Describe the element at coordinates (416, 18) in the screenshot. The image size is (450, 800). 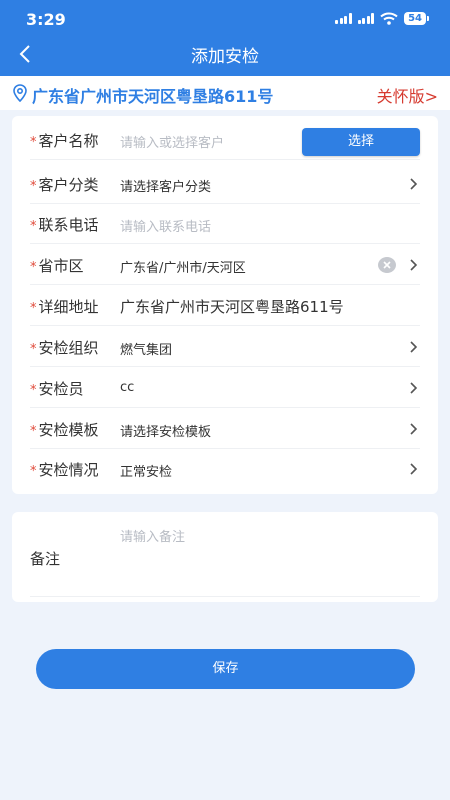
I see `battery-icon: 54` at that location.